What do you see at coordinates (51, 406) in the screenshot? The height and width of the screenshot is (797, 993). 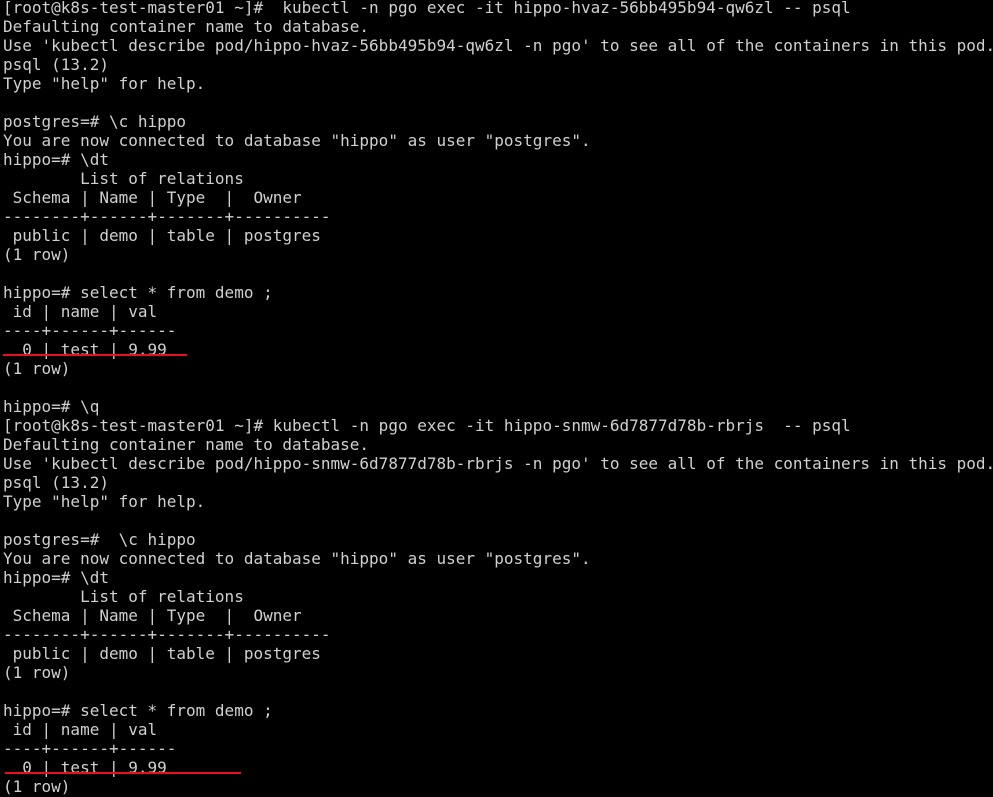 I see `terminal-line: hippo=# \q` at bounding box center [51, 406].